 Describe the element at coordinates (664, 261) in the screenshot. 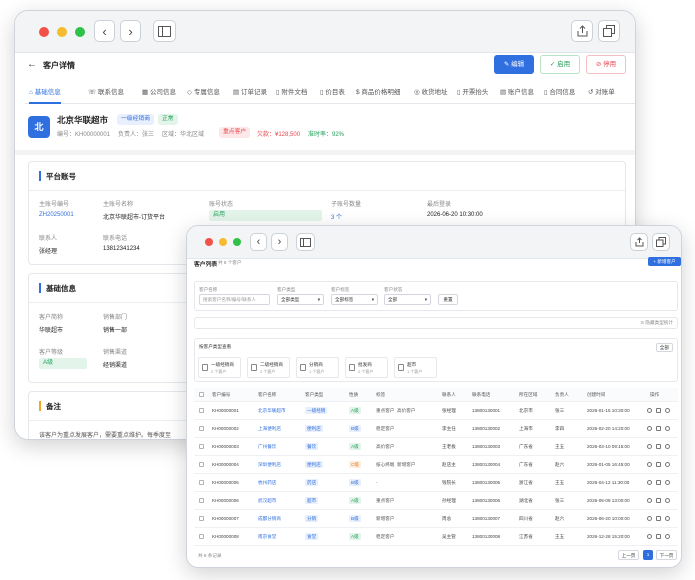

I see `add-customer-button: + 新增客户` at that location.